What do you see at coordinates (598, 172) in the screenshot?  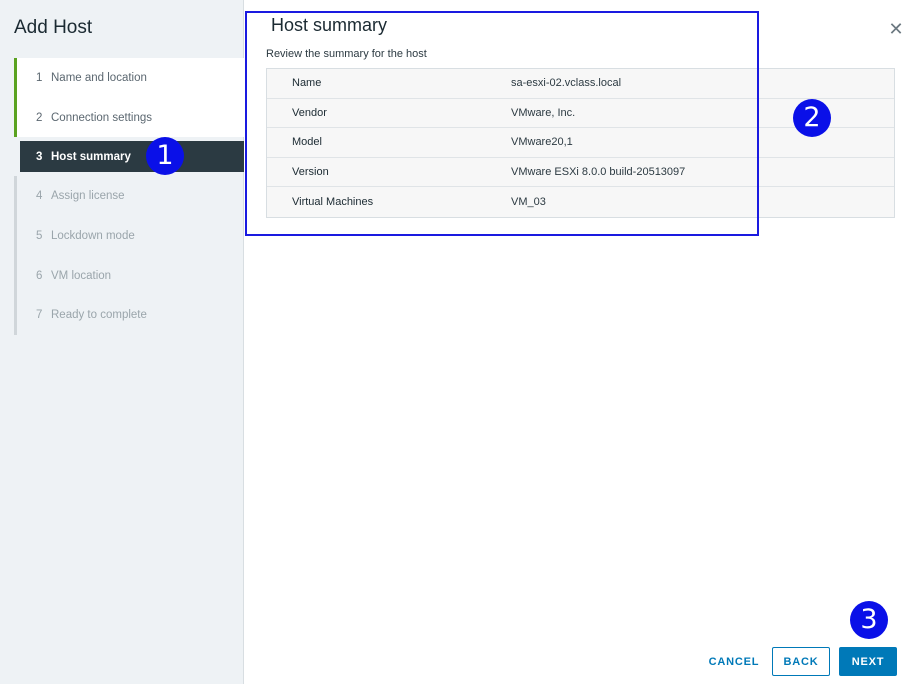 I see `row-value: VMware ESXi 8.0.0 build-20513097` at bounding box center [598, 172].